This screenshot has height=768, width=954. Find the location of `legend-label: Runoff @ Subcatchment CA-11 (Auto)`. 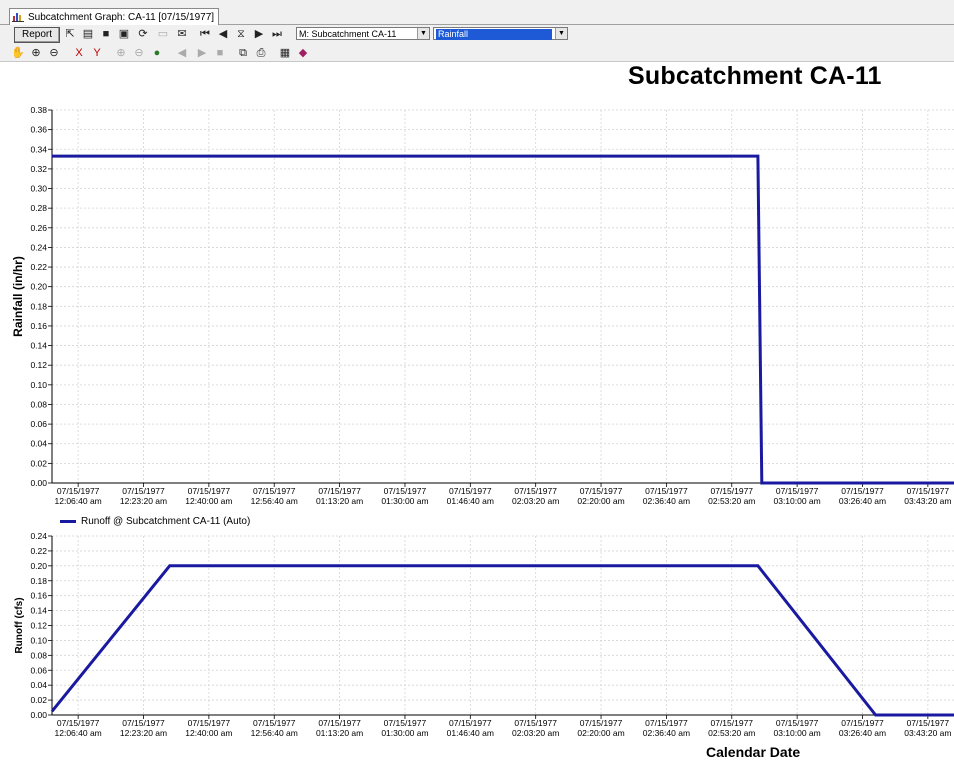

legend-label: Runoff @ Subcatchment CA-11 (Auto) is located at coordinates (166, 521).